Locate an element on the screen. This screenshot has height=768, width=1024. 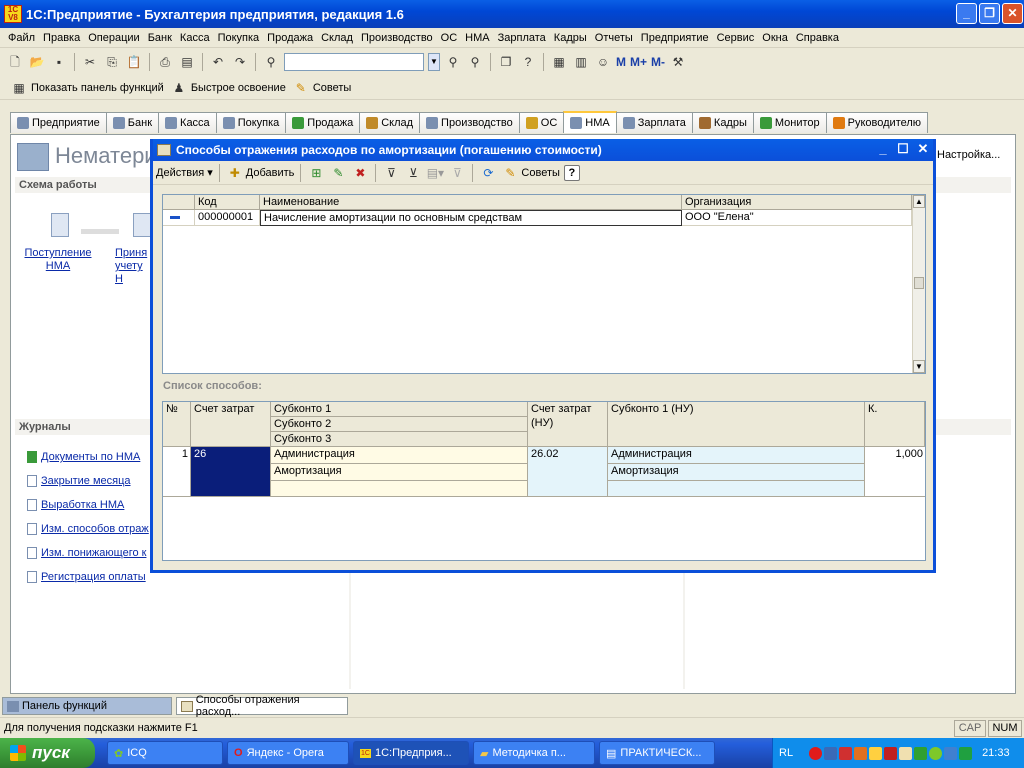
start-button: пуск is located at coordinates (47, 753).